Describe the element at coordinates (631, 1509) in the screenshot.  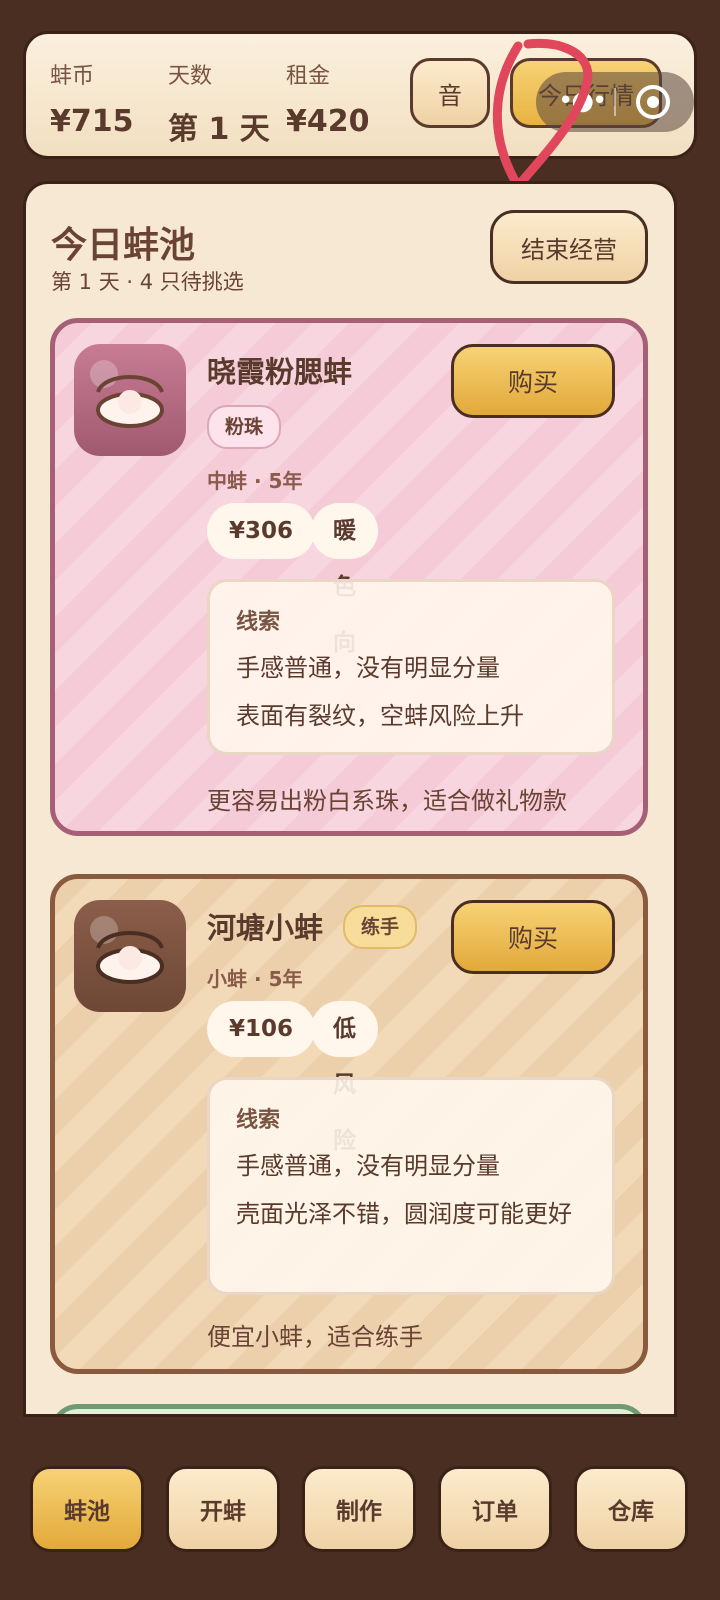
I see `tab-warehouse: 仓库` at that location.